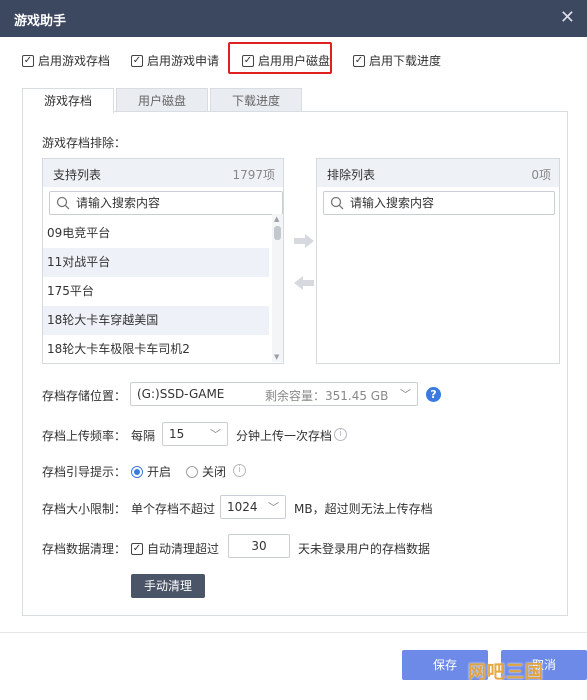  I want to click on footer-divider, so click(293, 632).